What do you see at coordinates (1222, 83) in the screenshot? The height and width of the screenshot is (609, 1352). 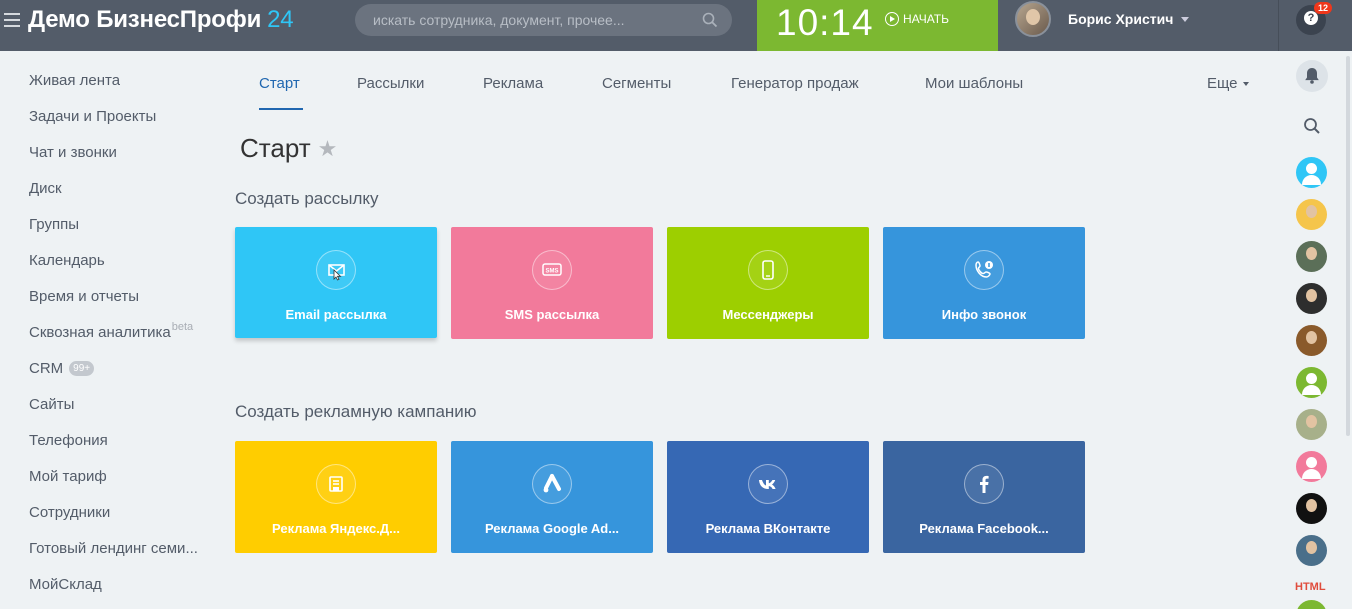 I see `tab-more-label: Еще` at bounding box center [1222, 83].